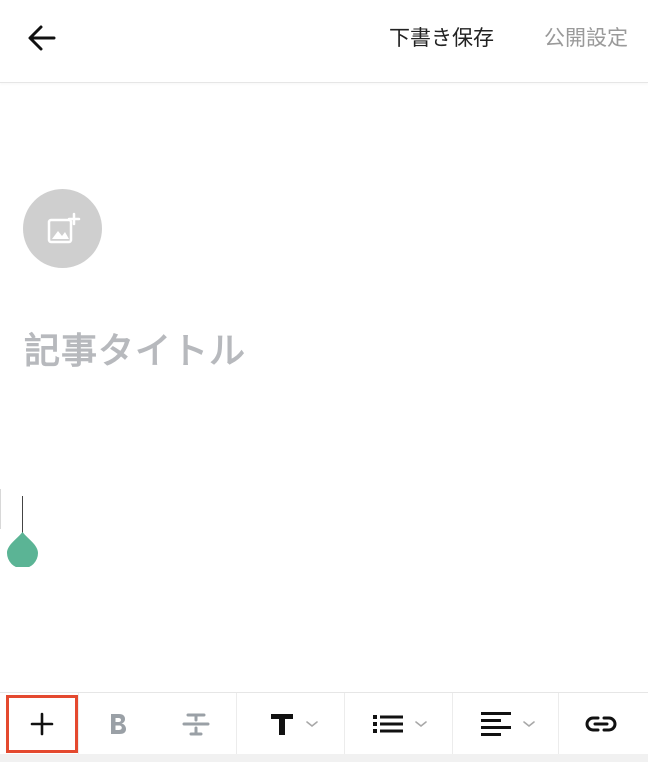  What do you see at coordinates (324, 758) in the screenshot?
I see `bottom-safe-area` at bounding box center [324, 758].